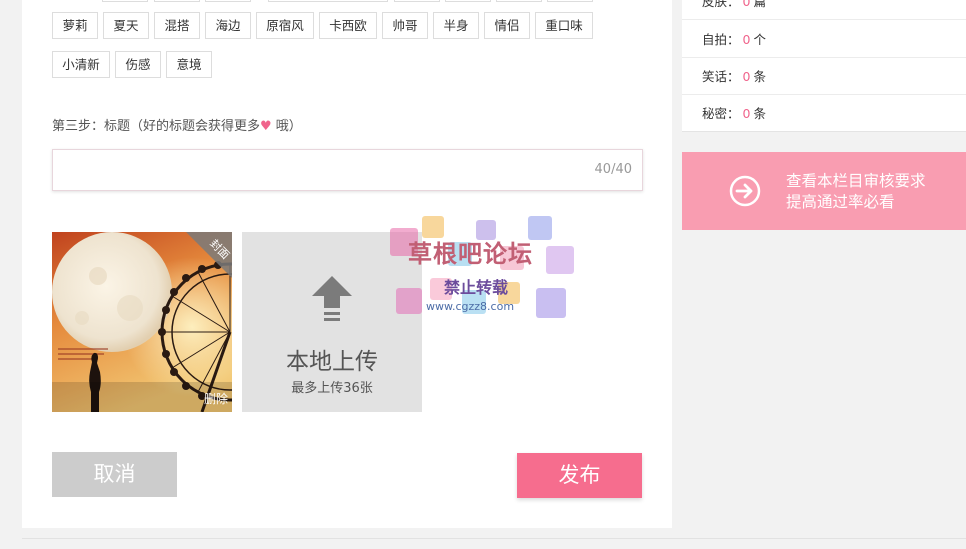  Describe the element at coordinates (507, 25) in the screenshot. I see `tag-item: 情侣` at that location.